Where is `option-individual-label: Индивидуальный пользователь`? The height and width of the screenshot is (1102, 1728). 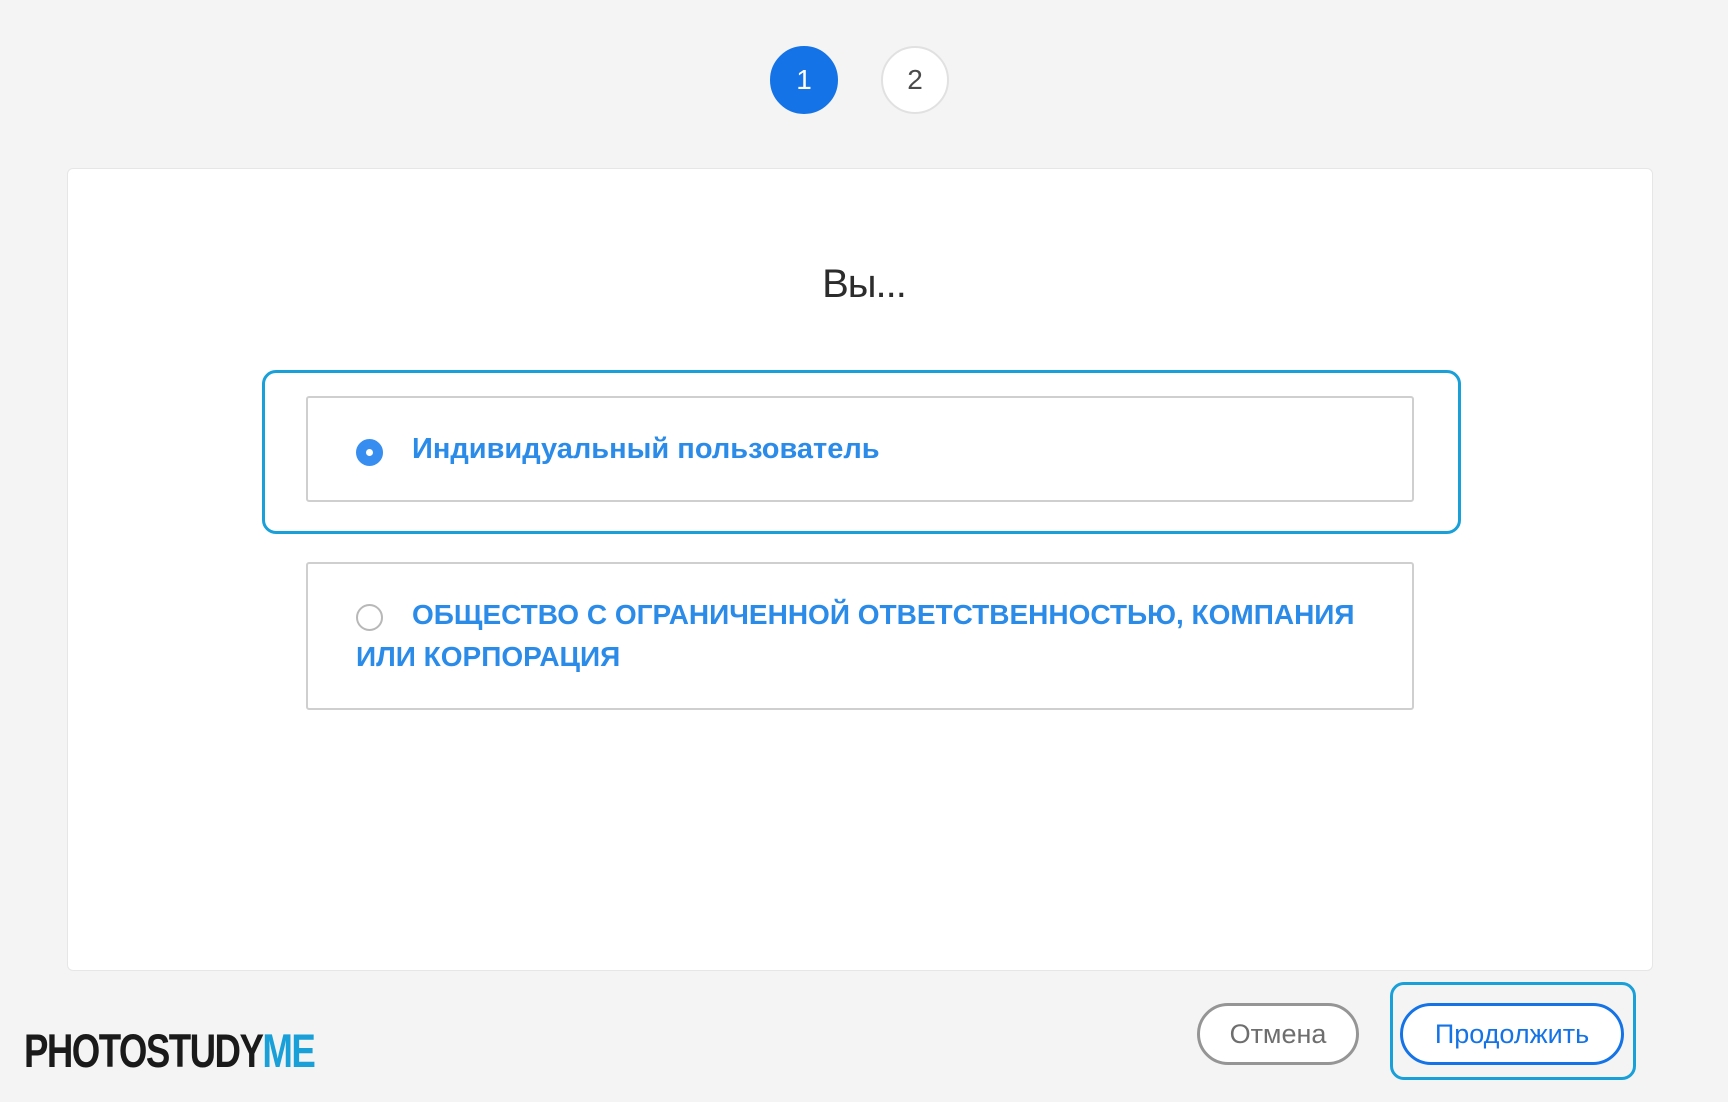
option-individual-label: Индивидуальный пользователь is located at coordinates (646, 449).